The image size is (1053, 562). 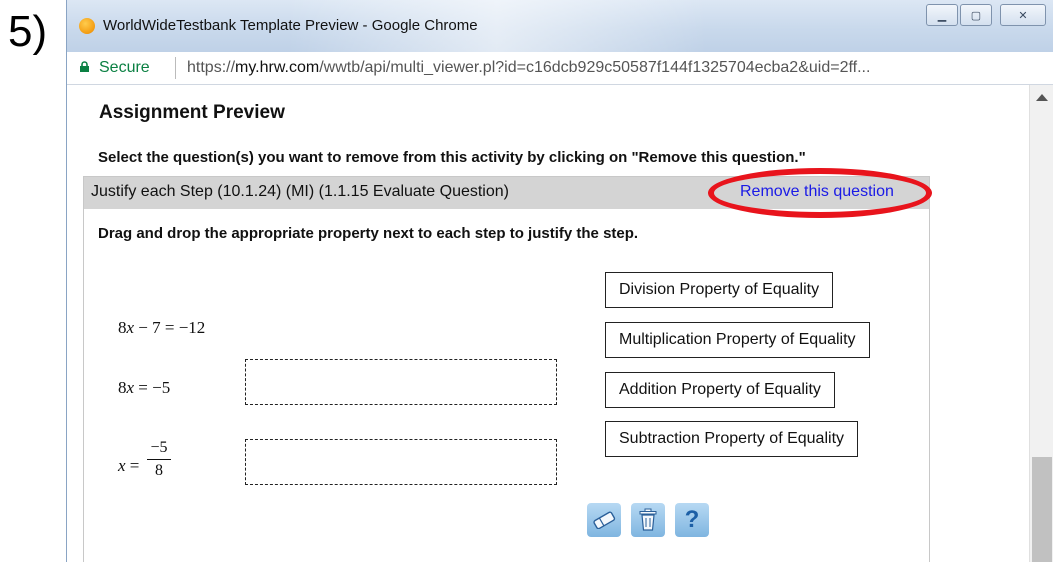 I want to click on url-scheme: https://, so click(x=211, y=67).